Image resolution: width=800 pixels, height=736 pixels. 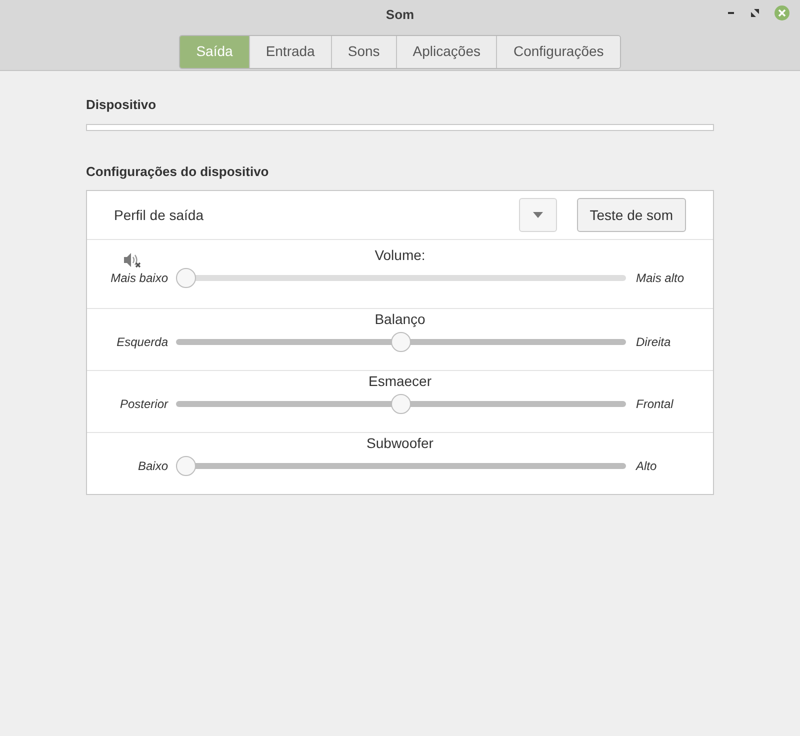 I want to click on slider-min-label: Baixo, so click(x=153, y=466).